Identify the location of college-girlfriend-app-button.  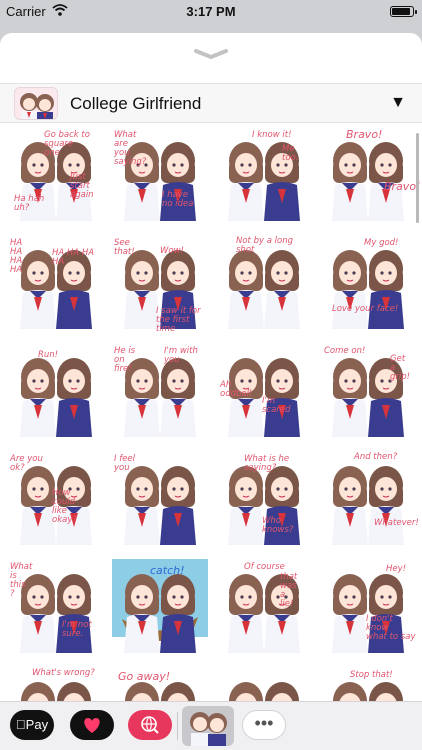
(208, 726).